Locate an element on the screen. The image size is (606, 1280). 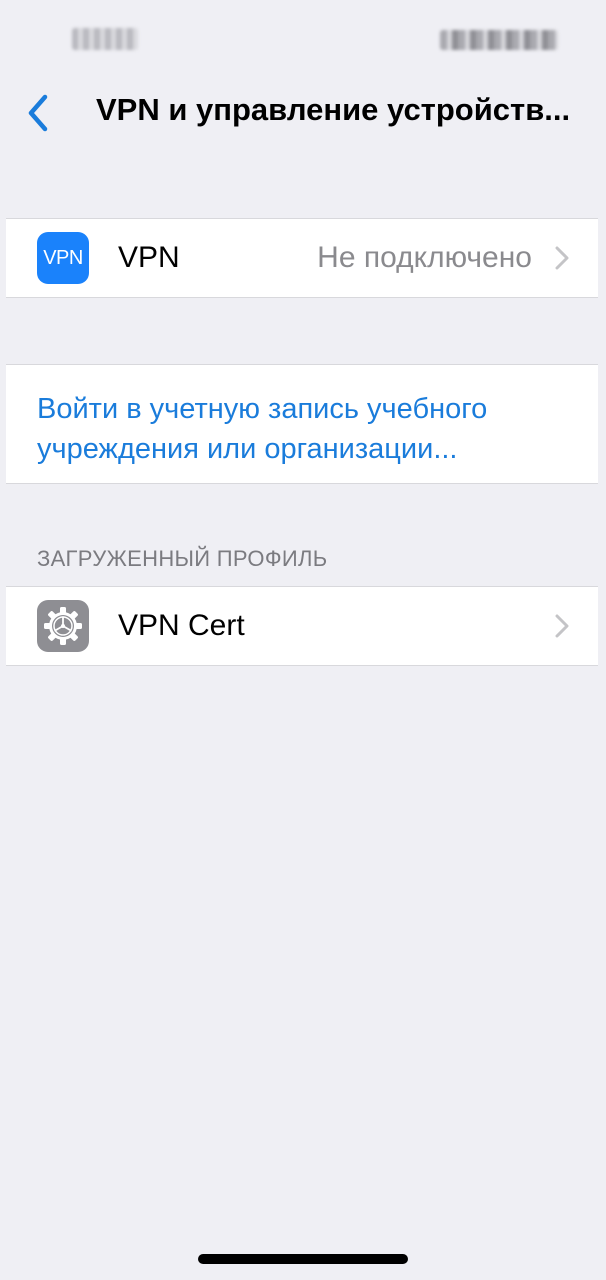
vpn-row: VPN VPN Не подключено is located at coordinates (302, 258).